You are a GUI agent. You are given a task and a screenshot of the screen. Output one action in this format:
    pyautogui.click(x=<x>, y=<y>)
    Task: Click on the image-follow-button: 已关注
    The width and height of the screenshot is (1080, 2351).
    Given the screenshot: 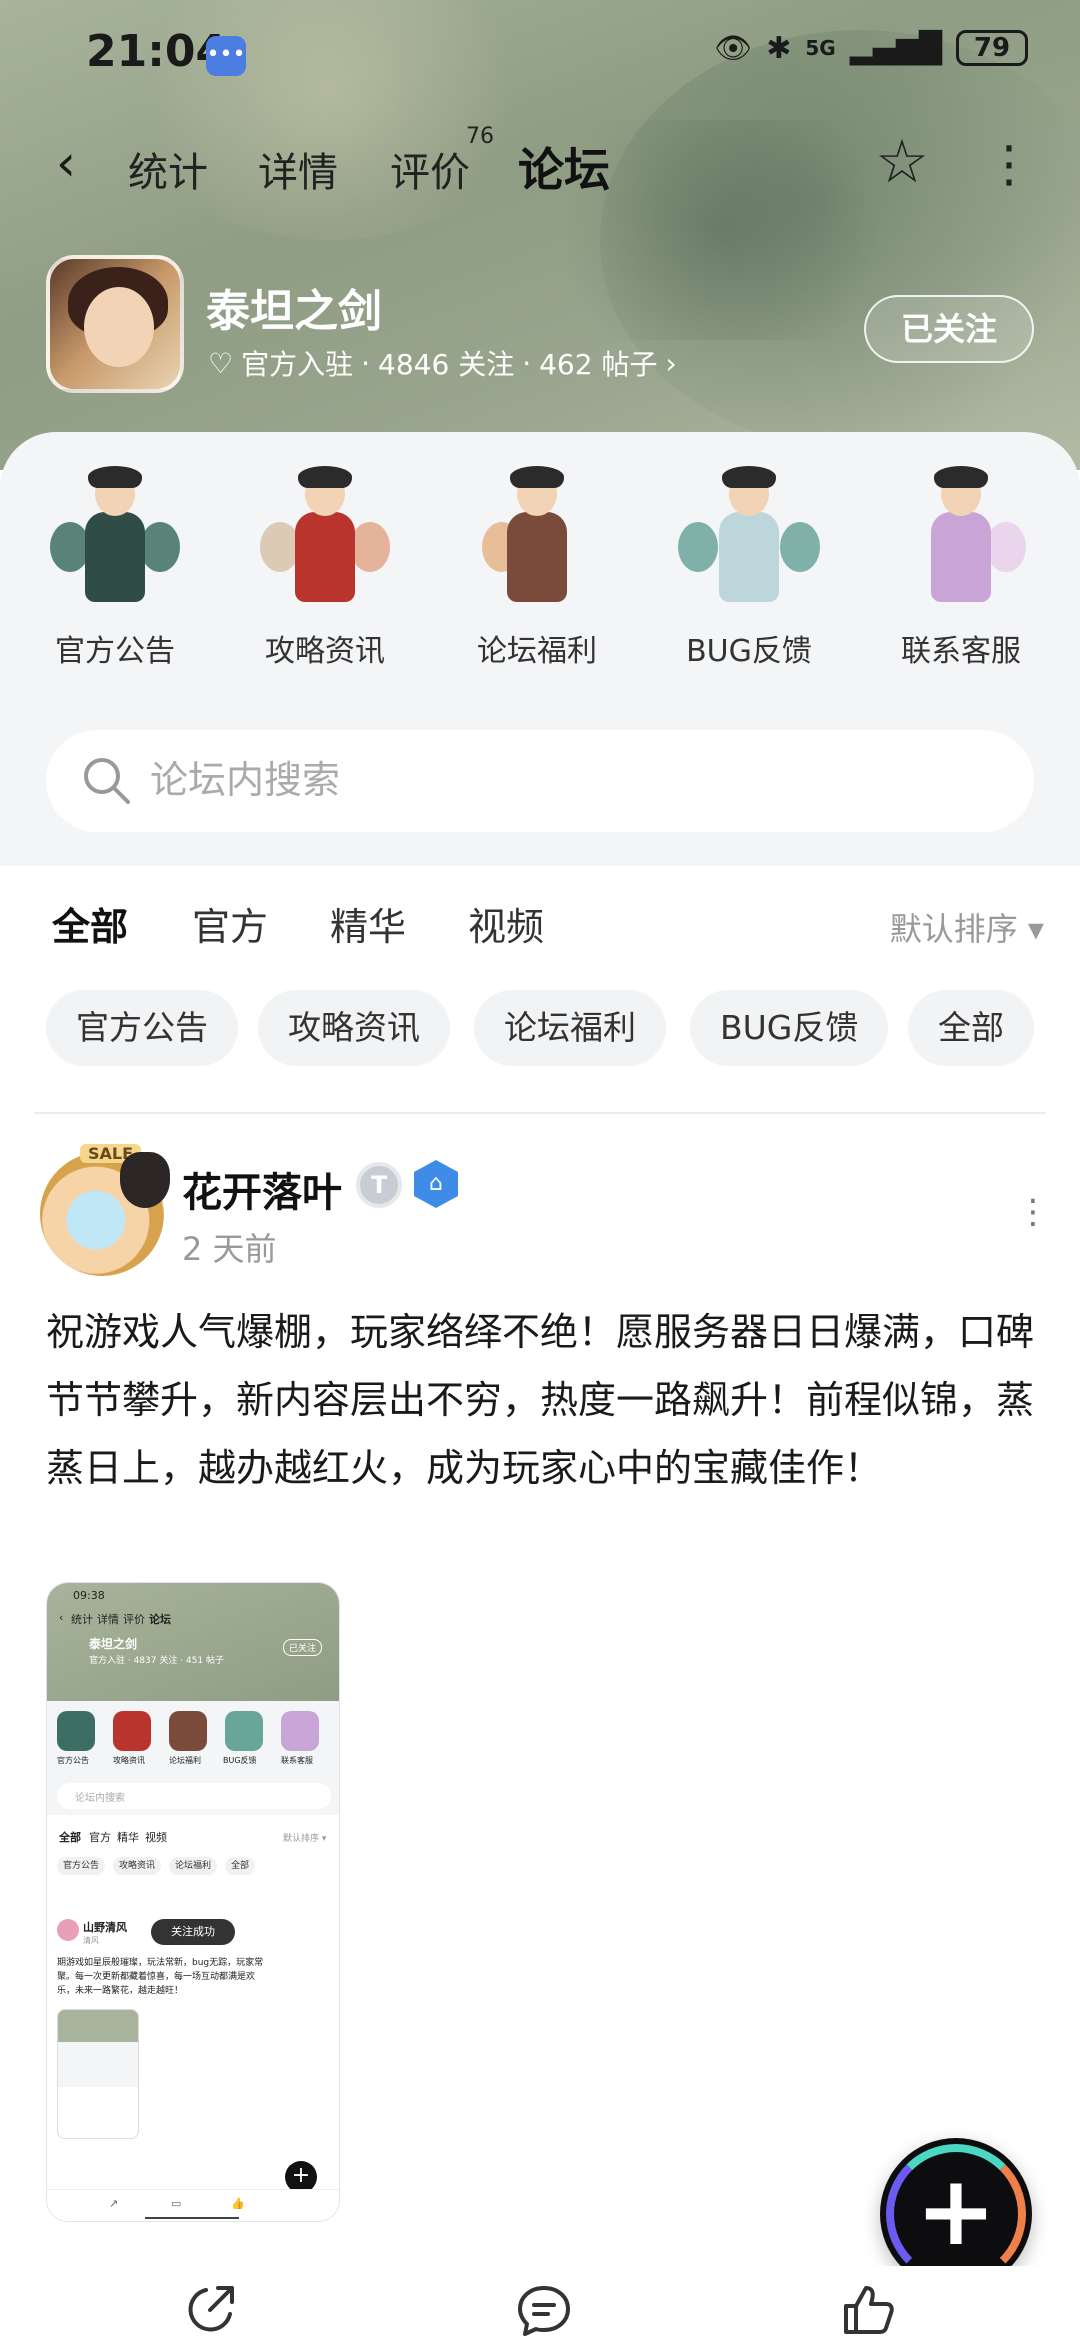 What is the action you would take?
    pyautogui.click(x=303, y=1647)
    